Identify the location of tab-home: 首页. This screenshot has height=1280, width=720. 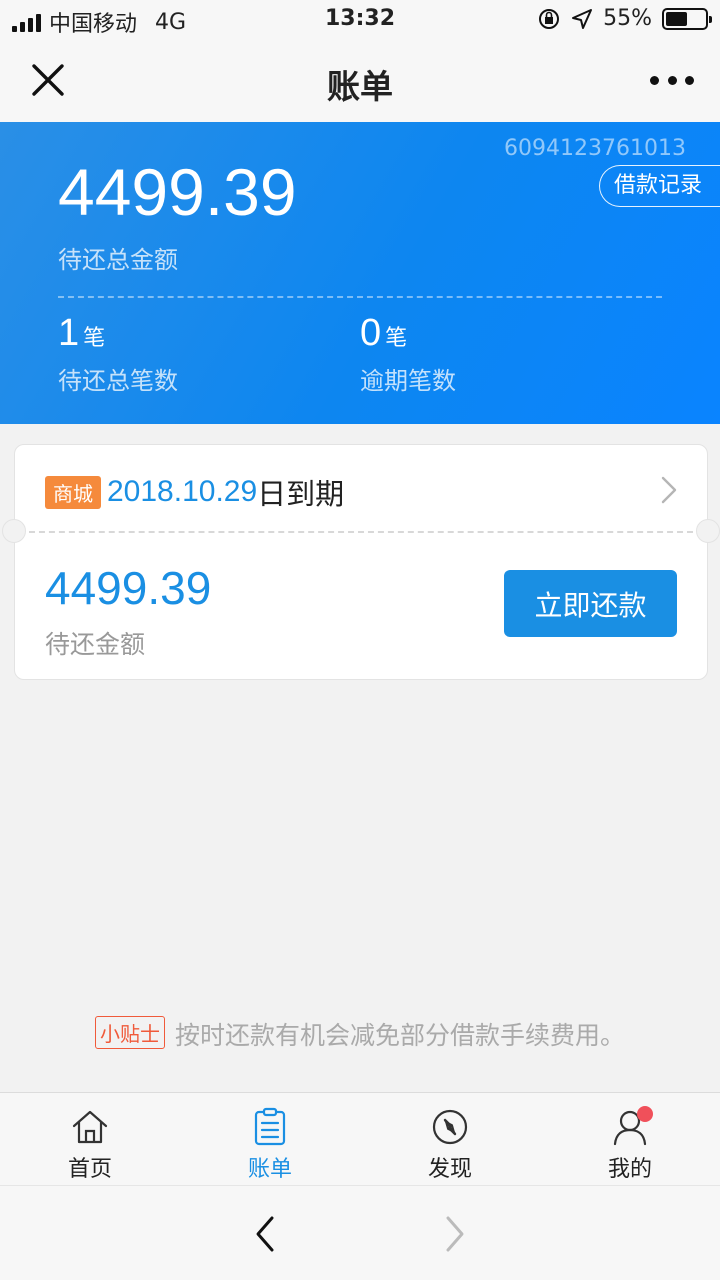
(90, 1139).